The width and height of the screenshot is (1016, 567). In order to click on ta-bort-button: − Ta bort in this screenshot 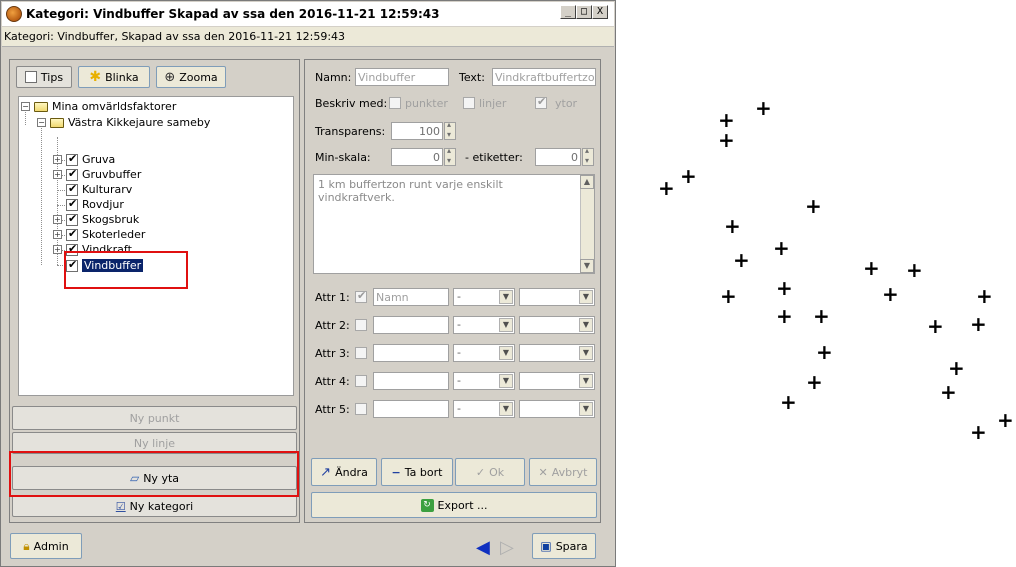, I will do `click(417, 472)`.